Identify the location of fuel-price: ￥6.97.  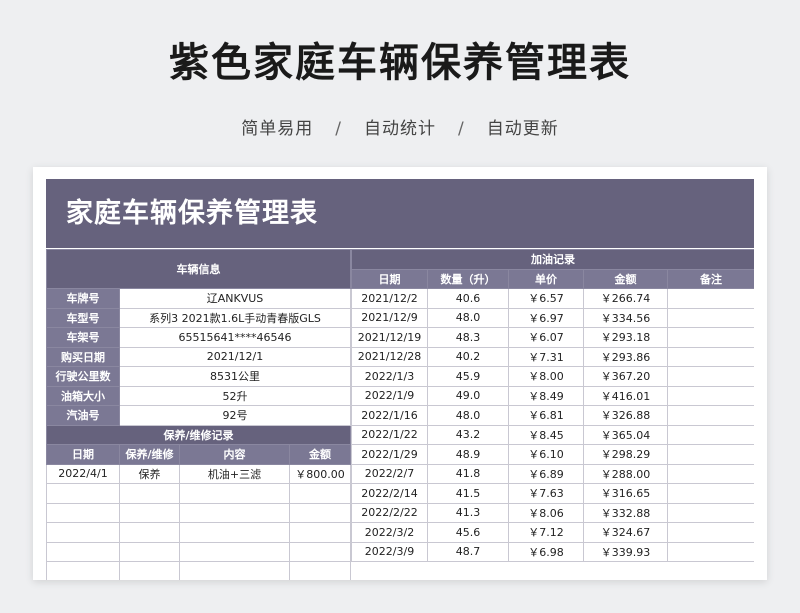
(546, 317).